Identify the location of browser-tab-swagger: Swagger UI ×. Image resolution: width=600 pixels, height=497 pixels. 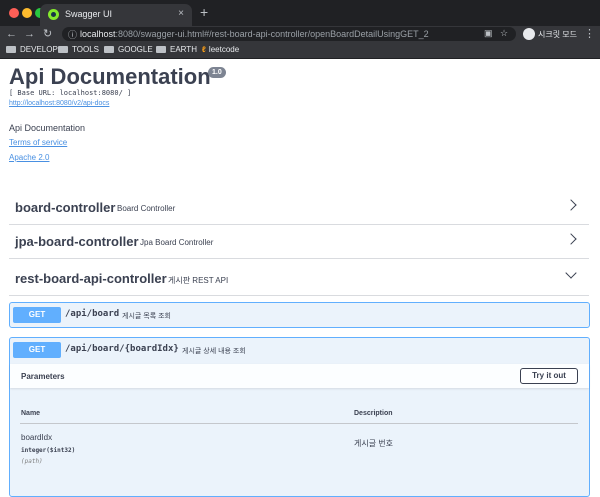
(116, 15).